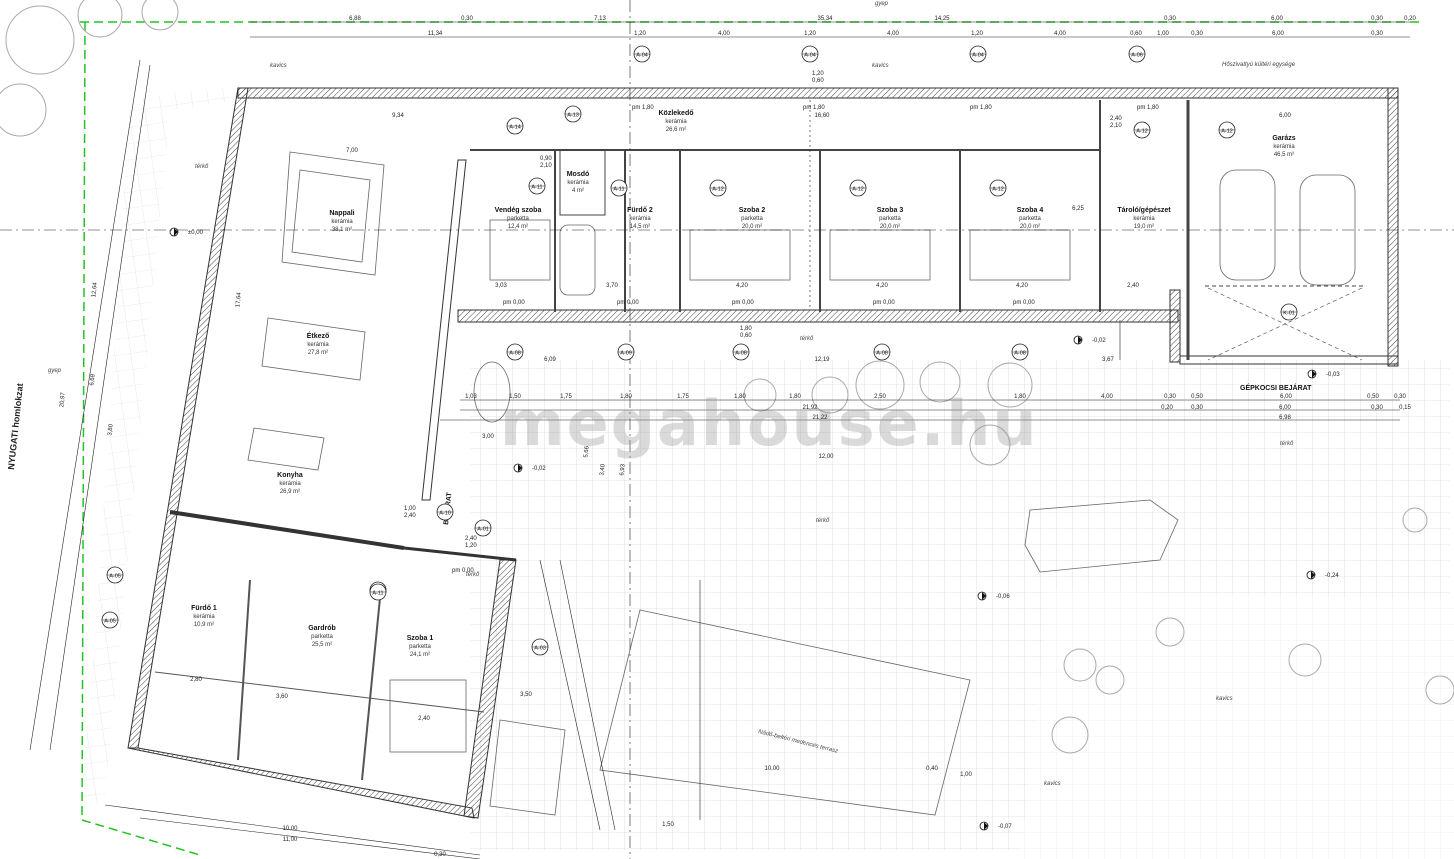  I want to click on room-area: 19,0 m², so click(1144, 227).